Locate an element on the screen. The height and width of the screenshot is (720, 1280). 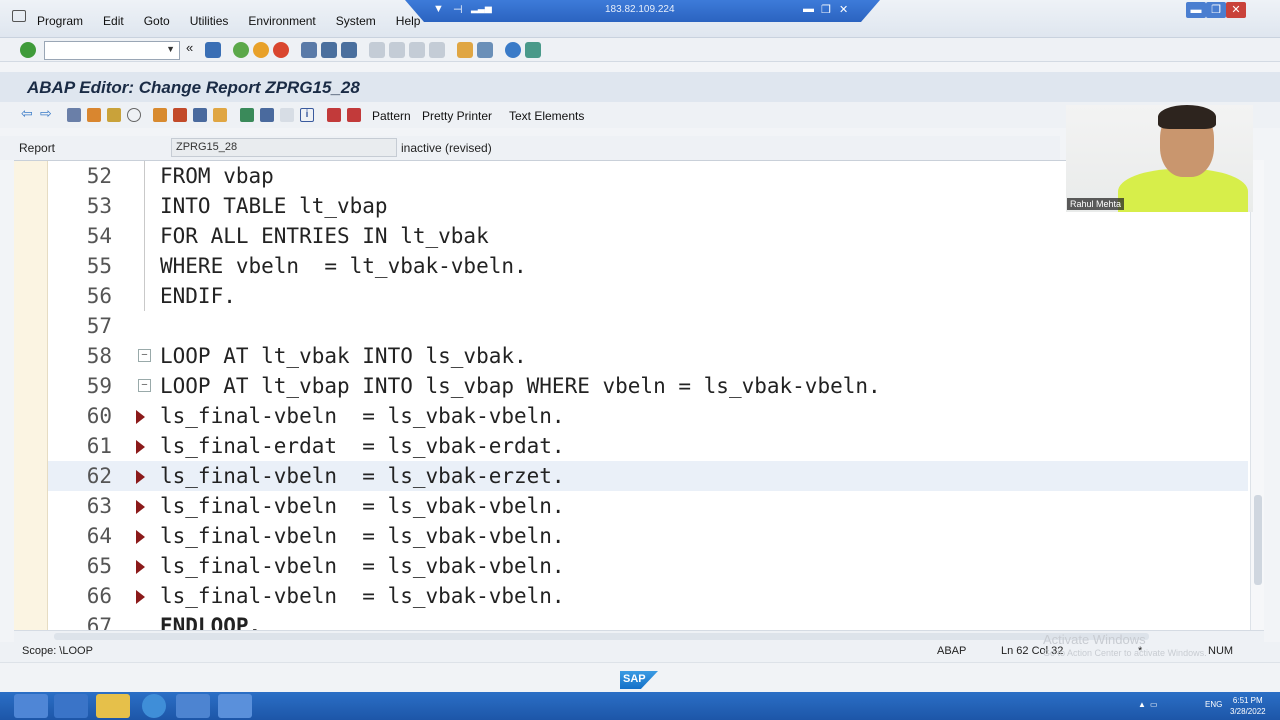
server-manager-icon is located at coordinates (31, 706).